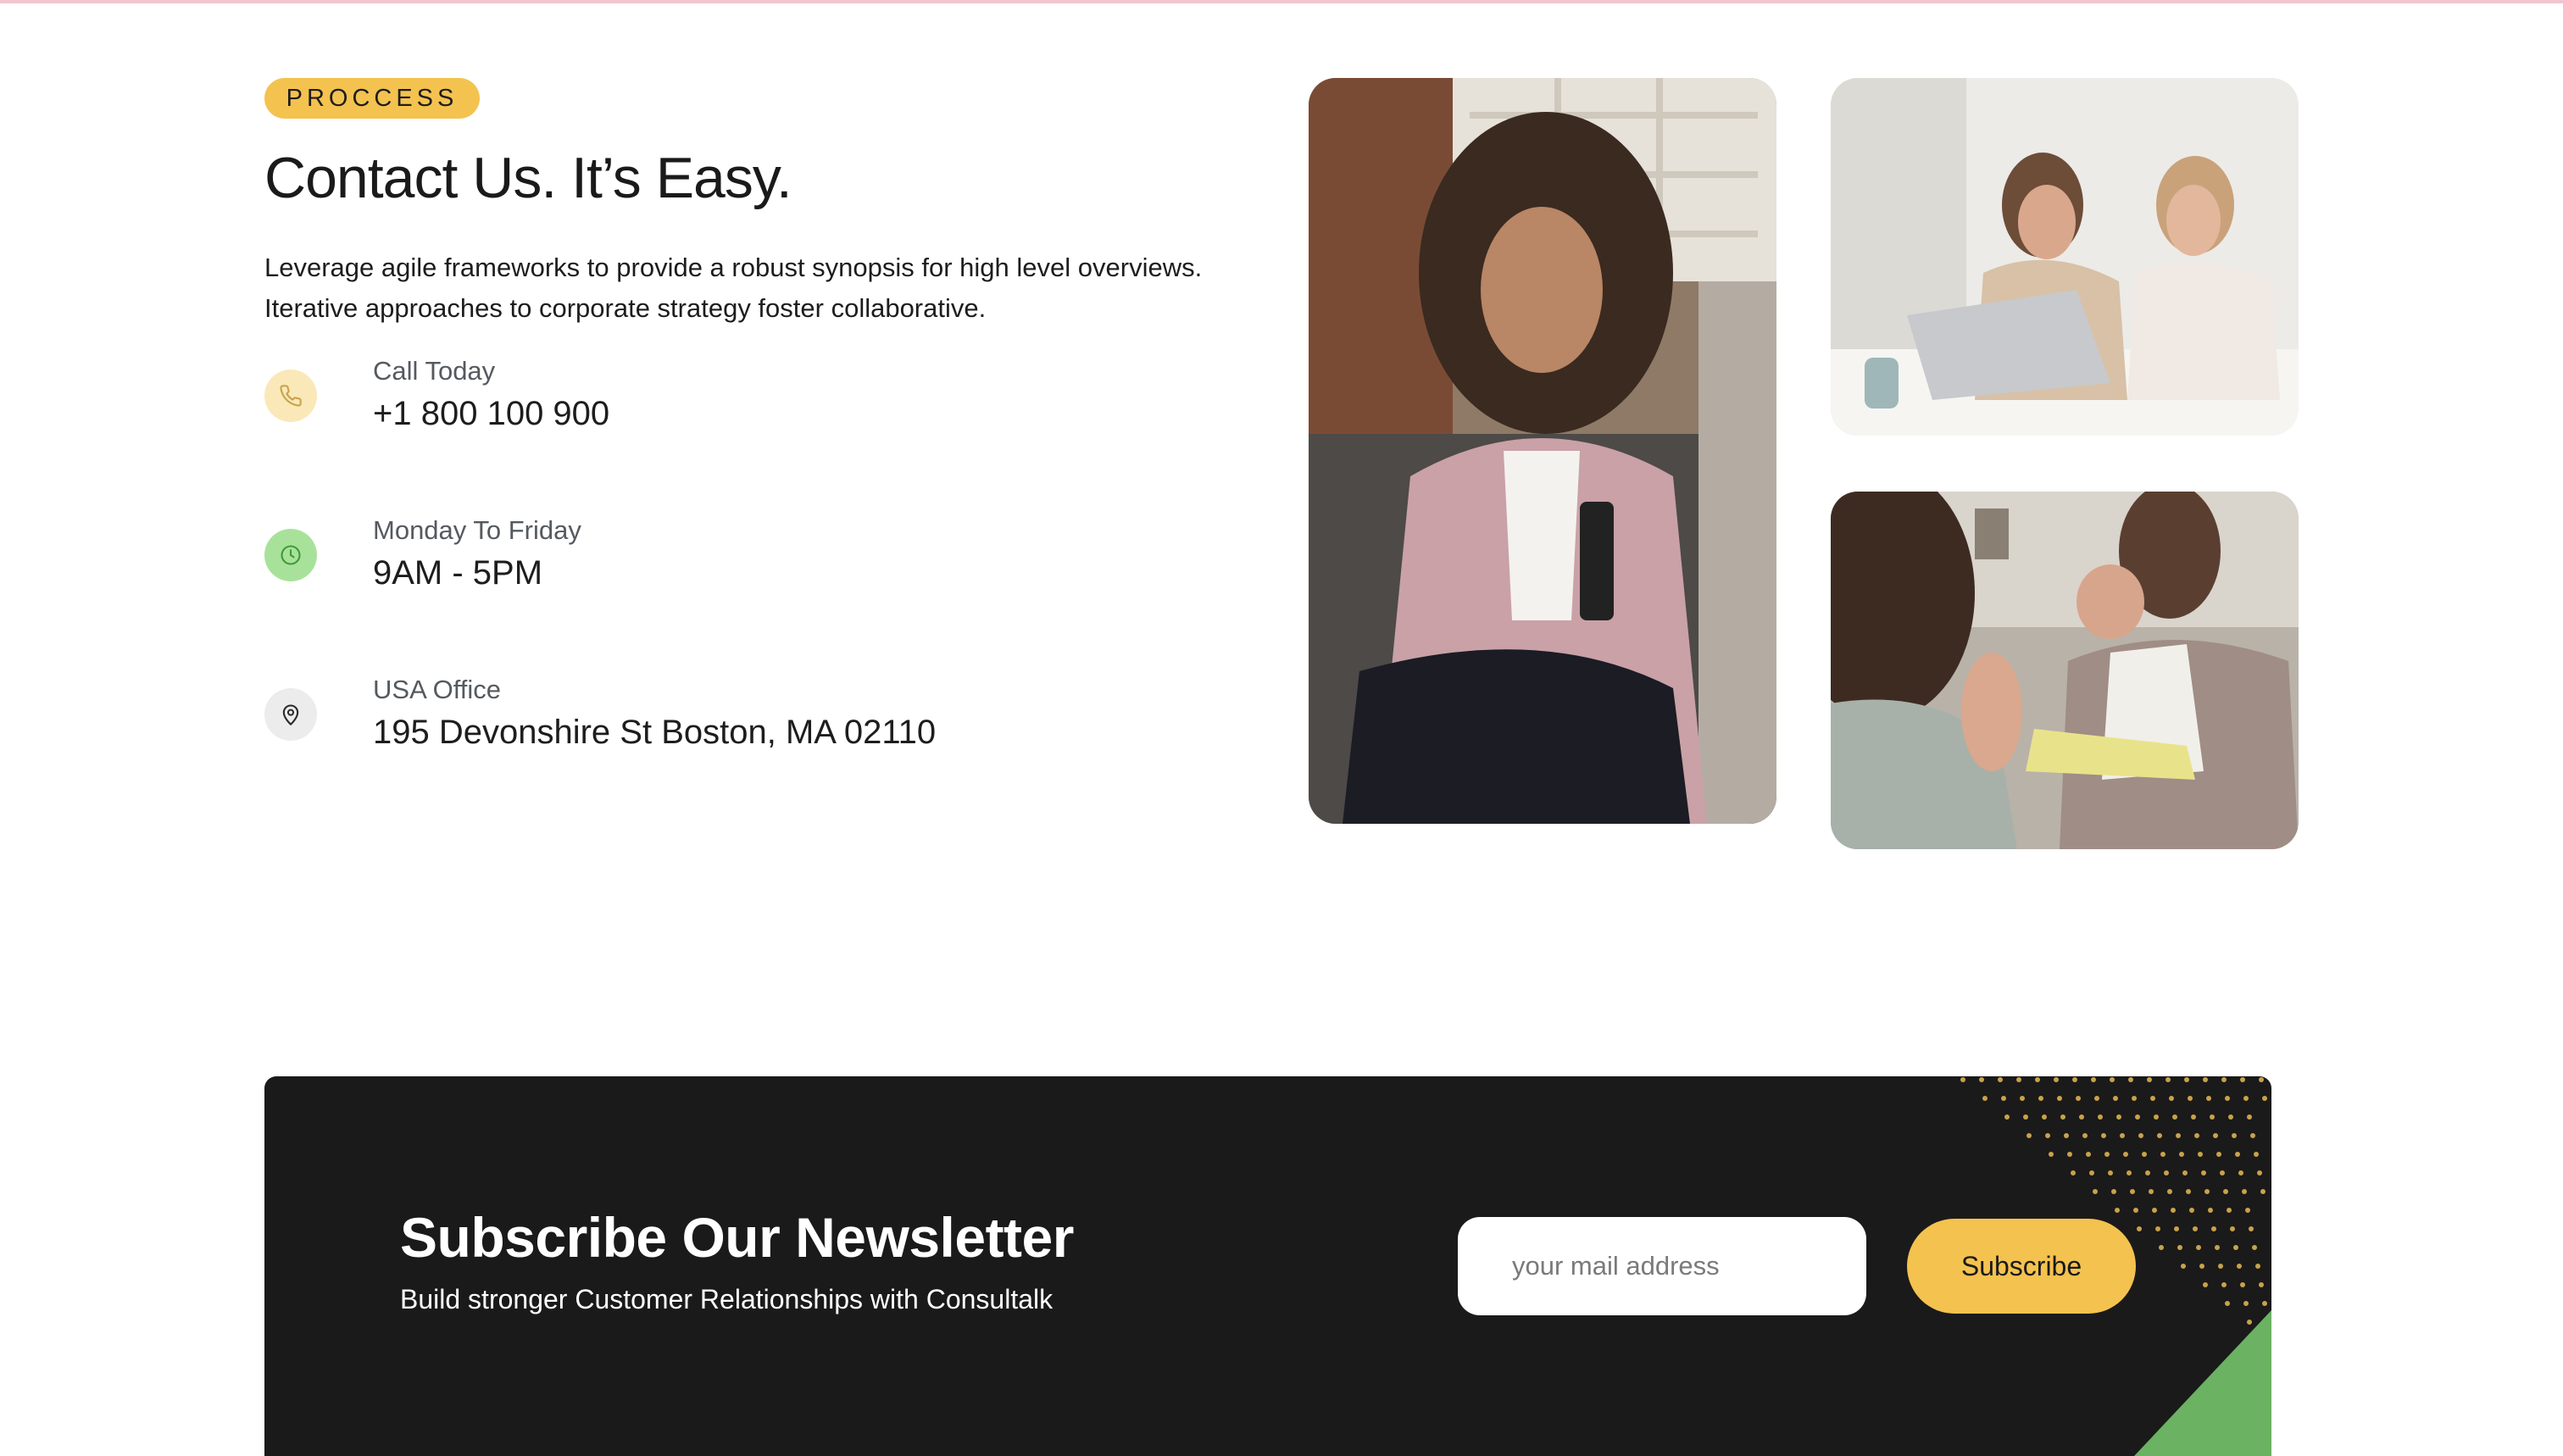 This screenshot has width=2563, height=1456. Describe the element at coordinates (730, 562) in the screenshot. I see `contact-item-hours: Monday To Friday 9AM - 5PM` at that location.